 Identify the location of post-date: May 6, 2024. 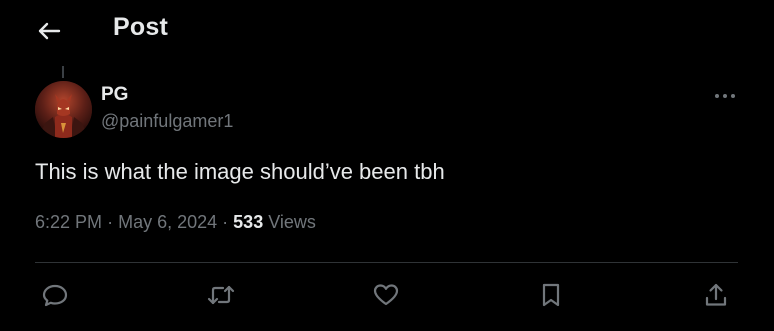
(167, 222).